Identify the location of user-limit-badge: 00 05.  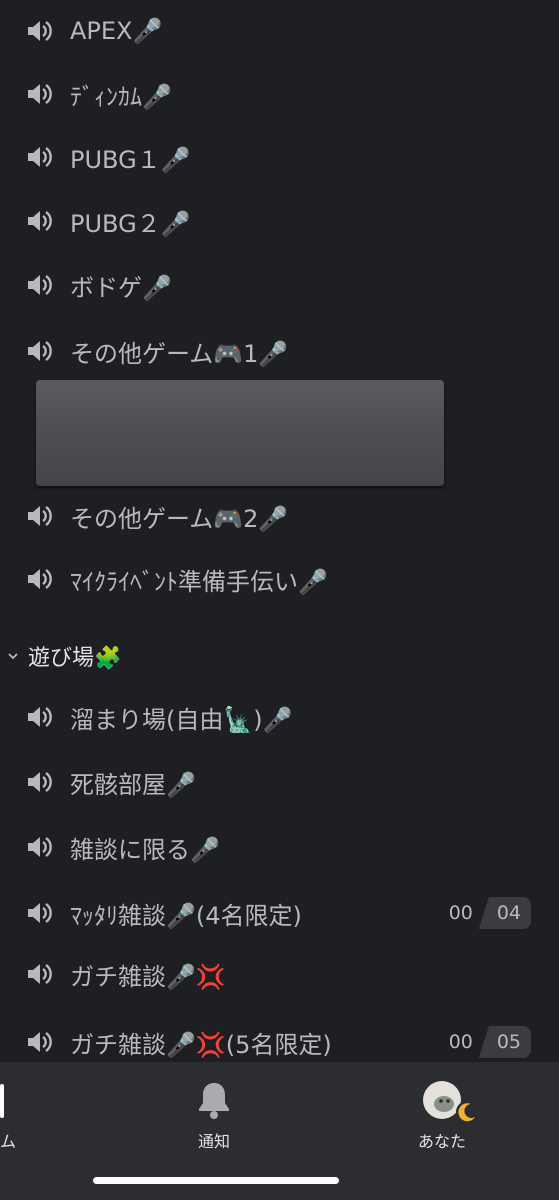
(487, 1042).